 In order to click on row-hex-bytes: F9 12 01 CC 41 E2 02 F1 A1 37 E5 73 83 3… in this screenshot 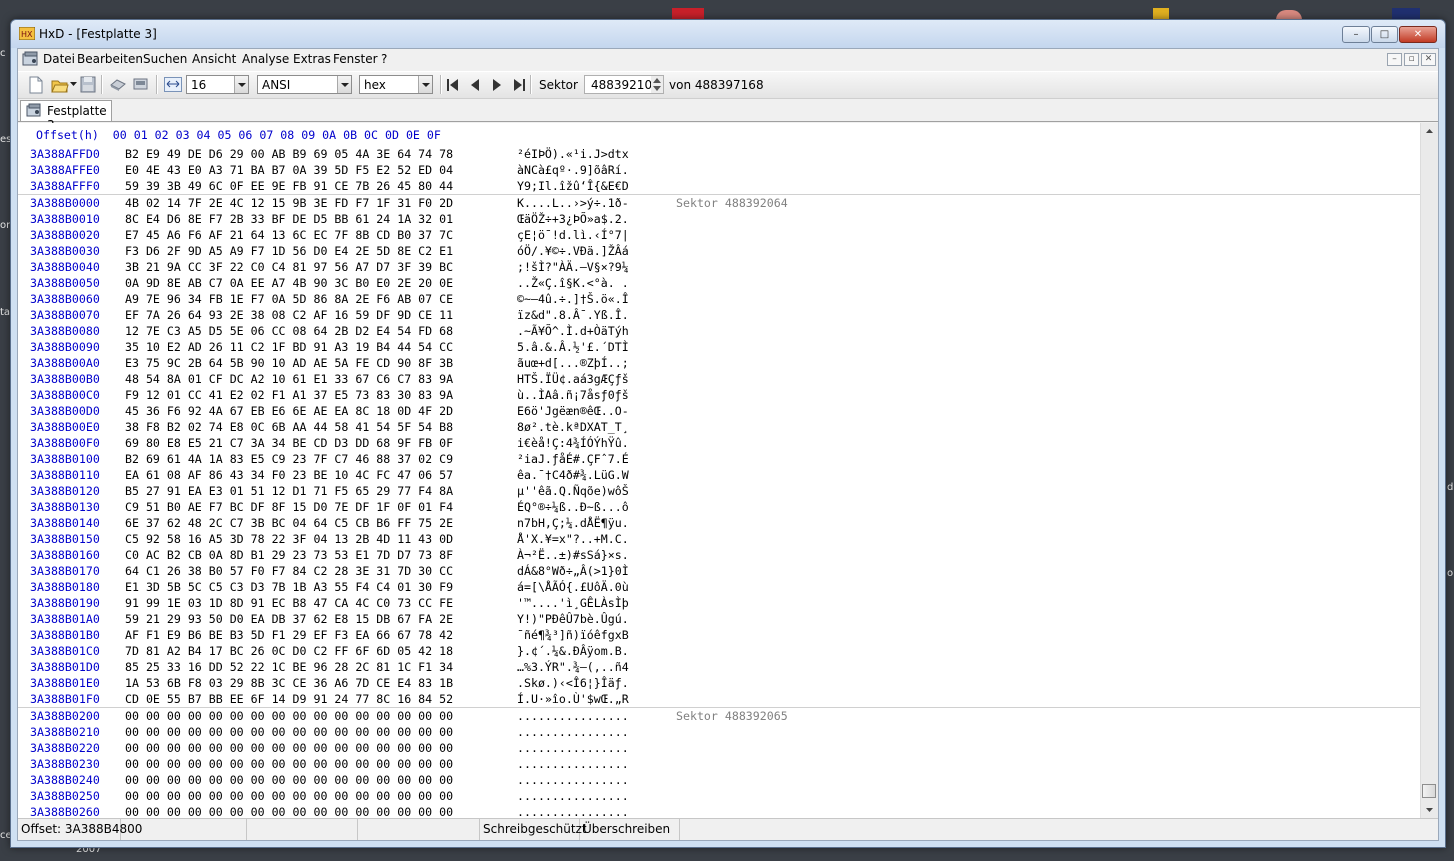, I will do `click(289, 395)`.